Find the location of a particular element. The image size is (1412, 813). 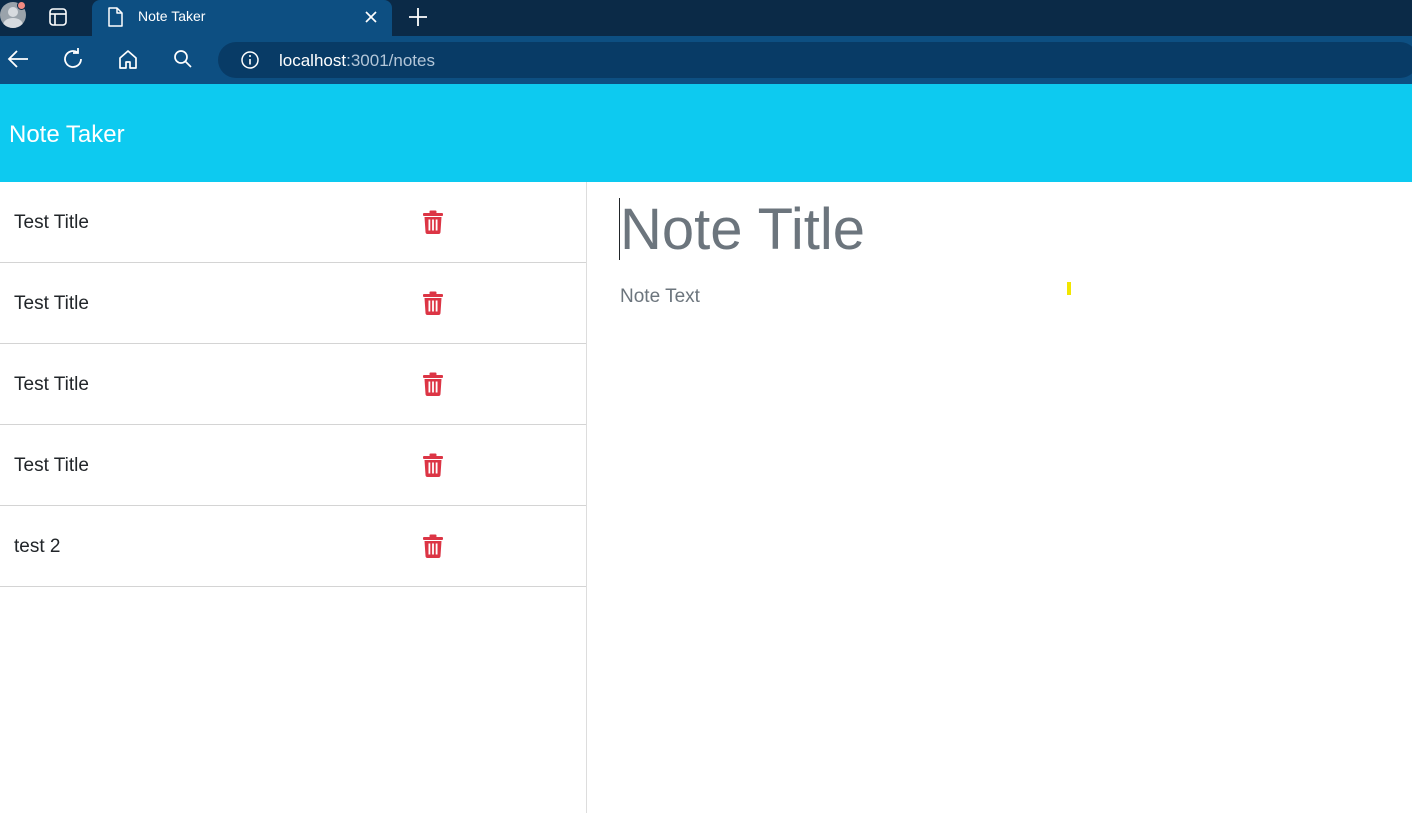

note-title-input: Note Title is located at coordinates (742, 229).